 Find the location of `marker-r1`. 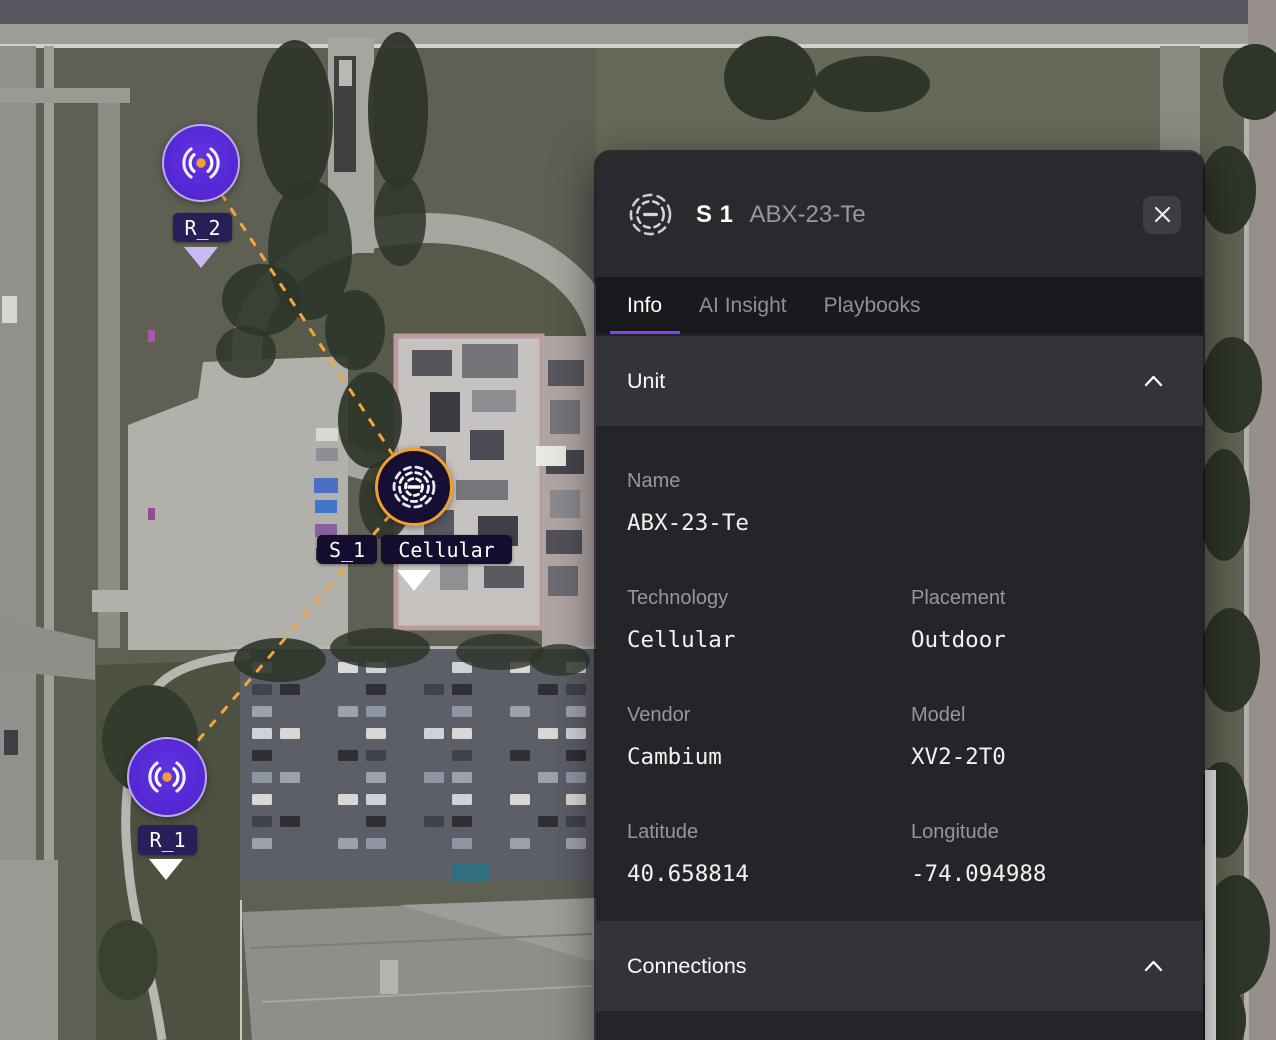

marker-r1 is located at coordinates (167, 777).